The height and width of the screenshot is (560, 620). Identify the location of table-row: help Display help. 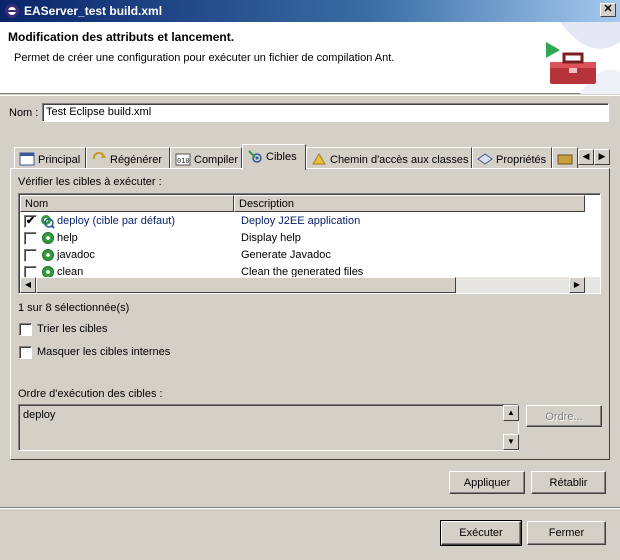
(302, 238).